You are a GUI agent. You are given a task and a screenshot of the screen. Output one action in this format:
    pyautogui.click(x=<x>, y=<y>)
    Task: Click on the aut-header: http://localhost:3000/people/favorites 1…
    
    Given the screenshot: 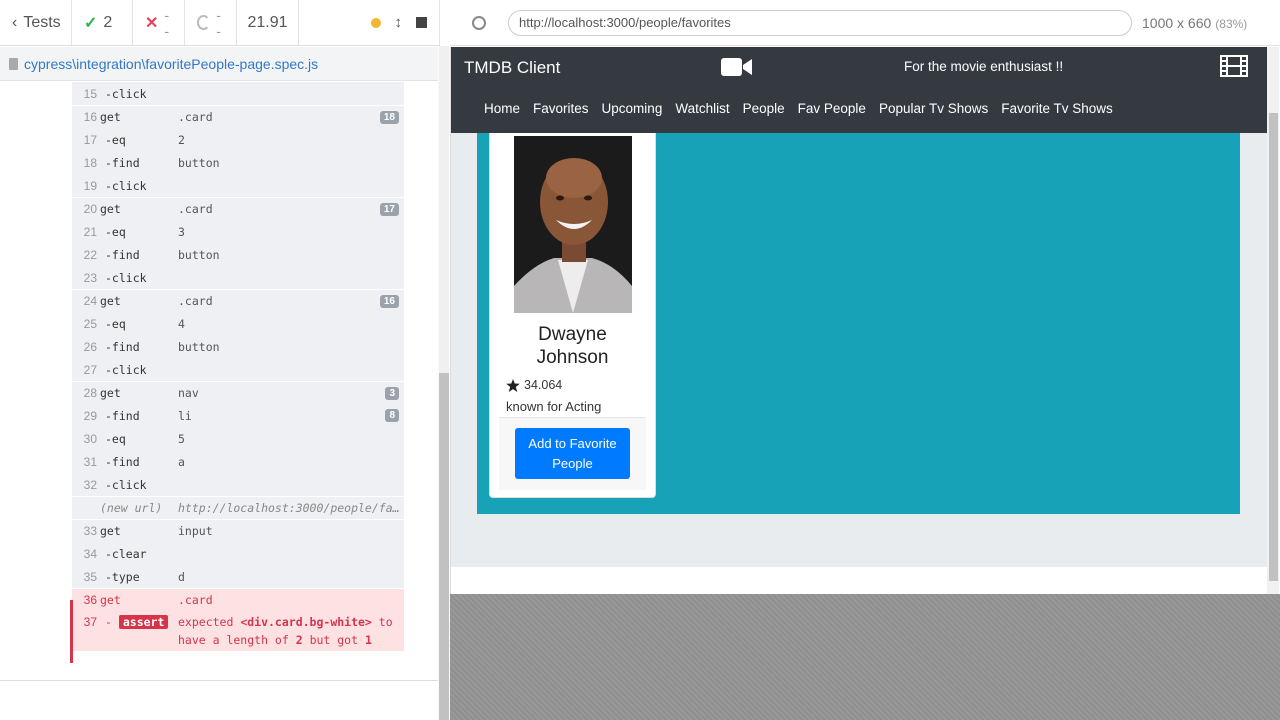 What is the action you would take?
    pyautogui.click(x=865, y=23)
    